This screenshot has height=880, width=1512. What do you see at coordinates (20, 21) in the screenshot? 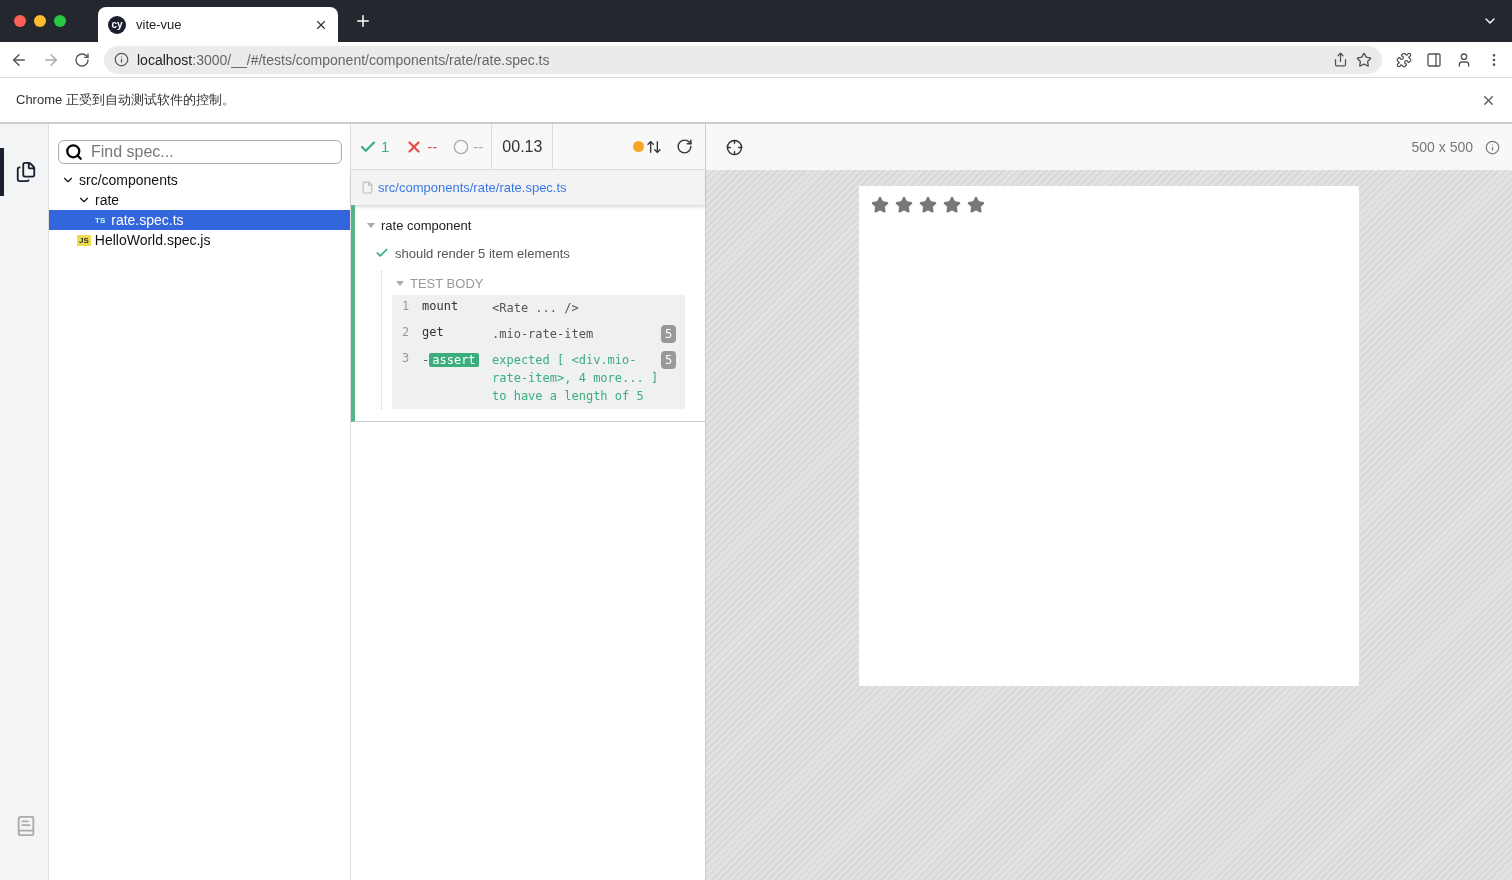
I see `close-window-button` at bounding box center [20, 21].